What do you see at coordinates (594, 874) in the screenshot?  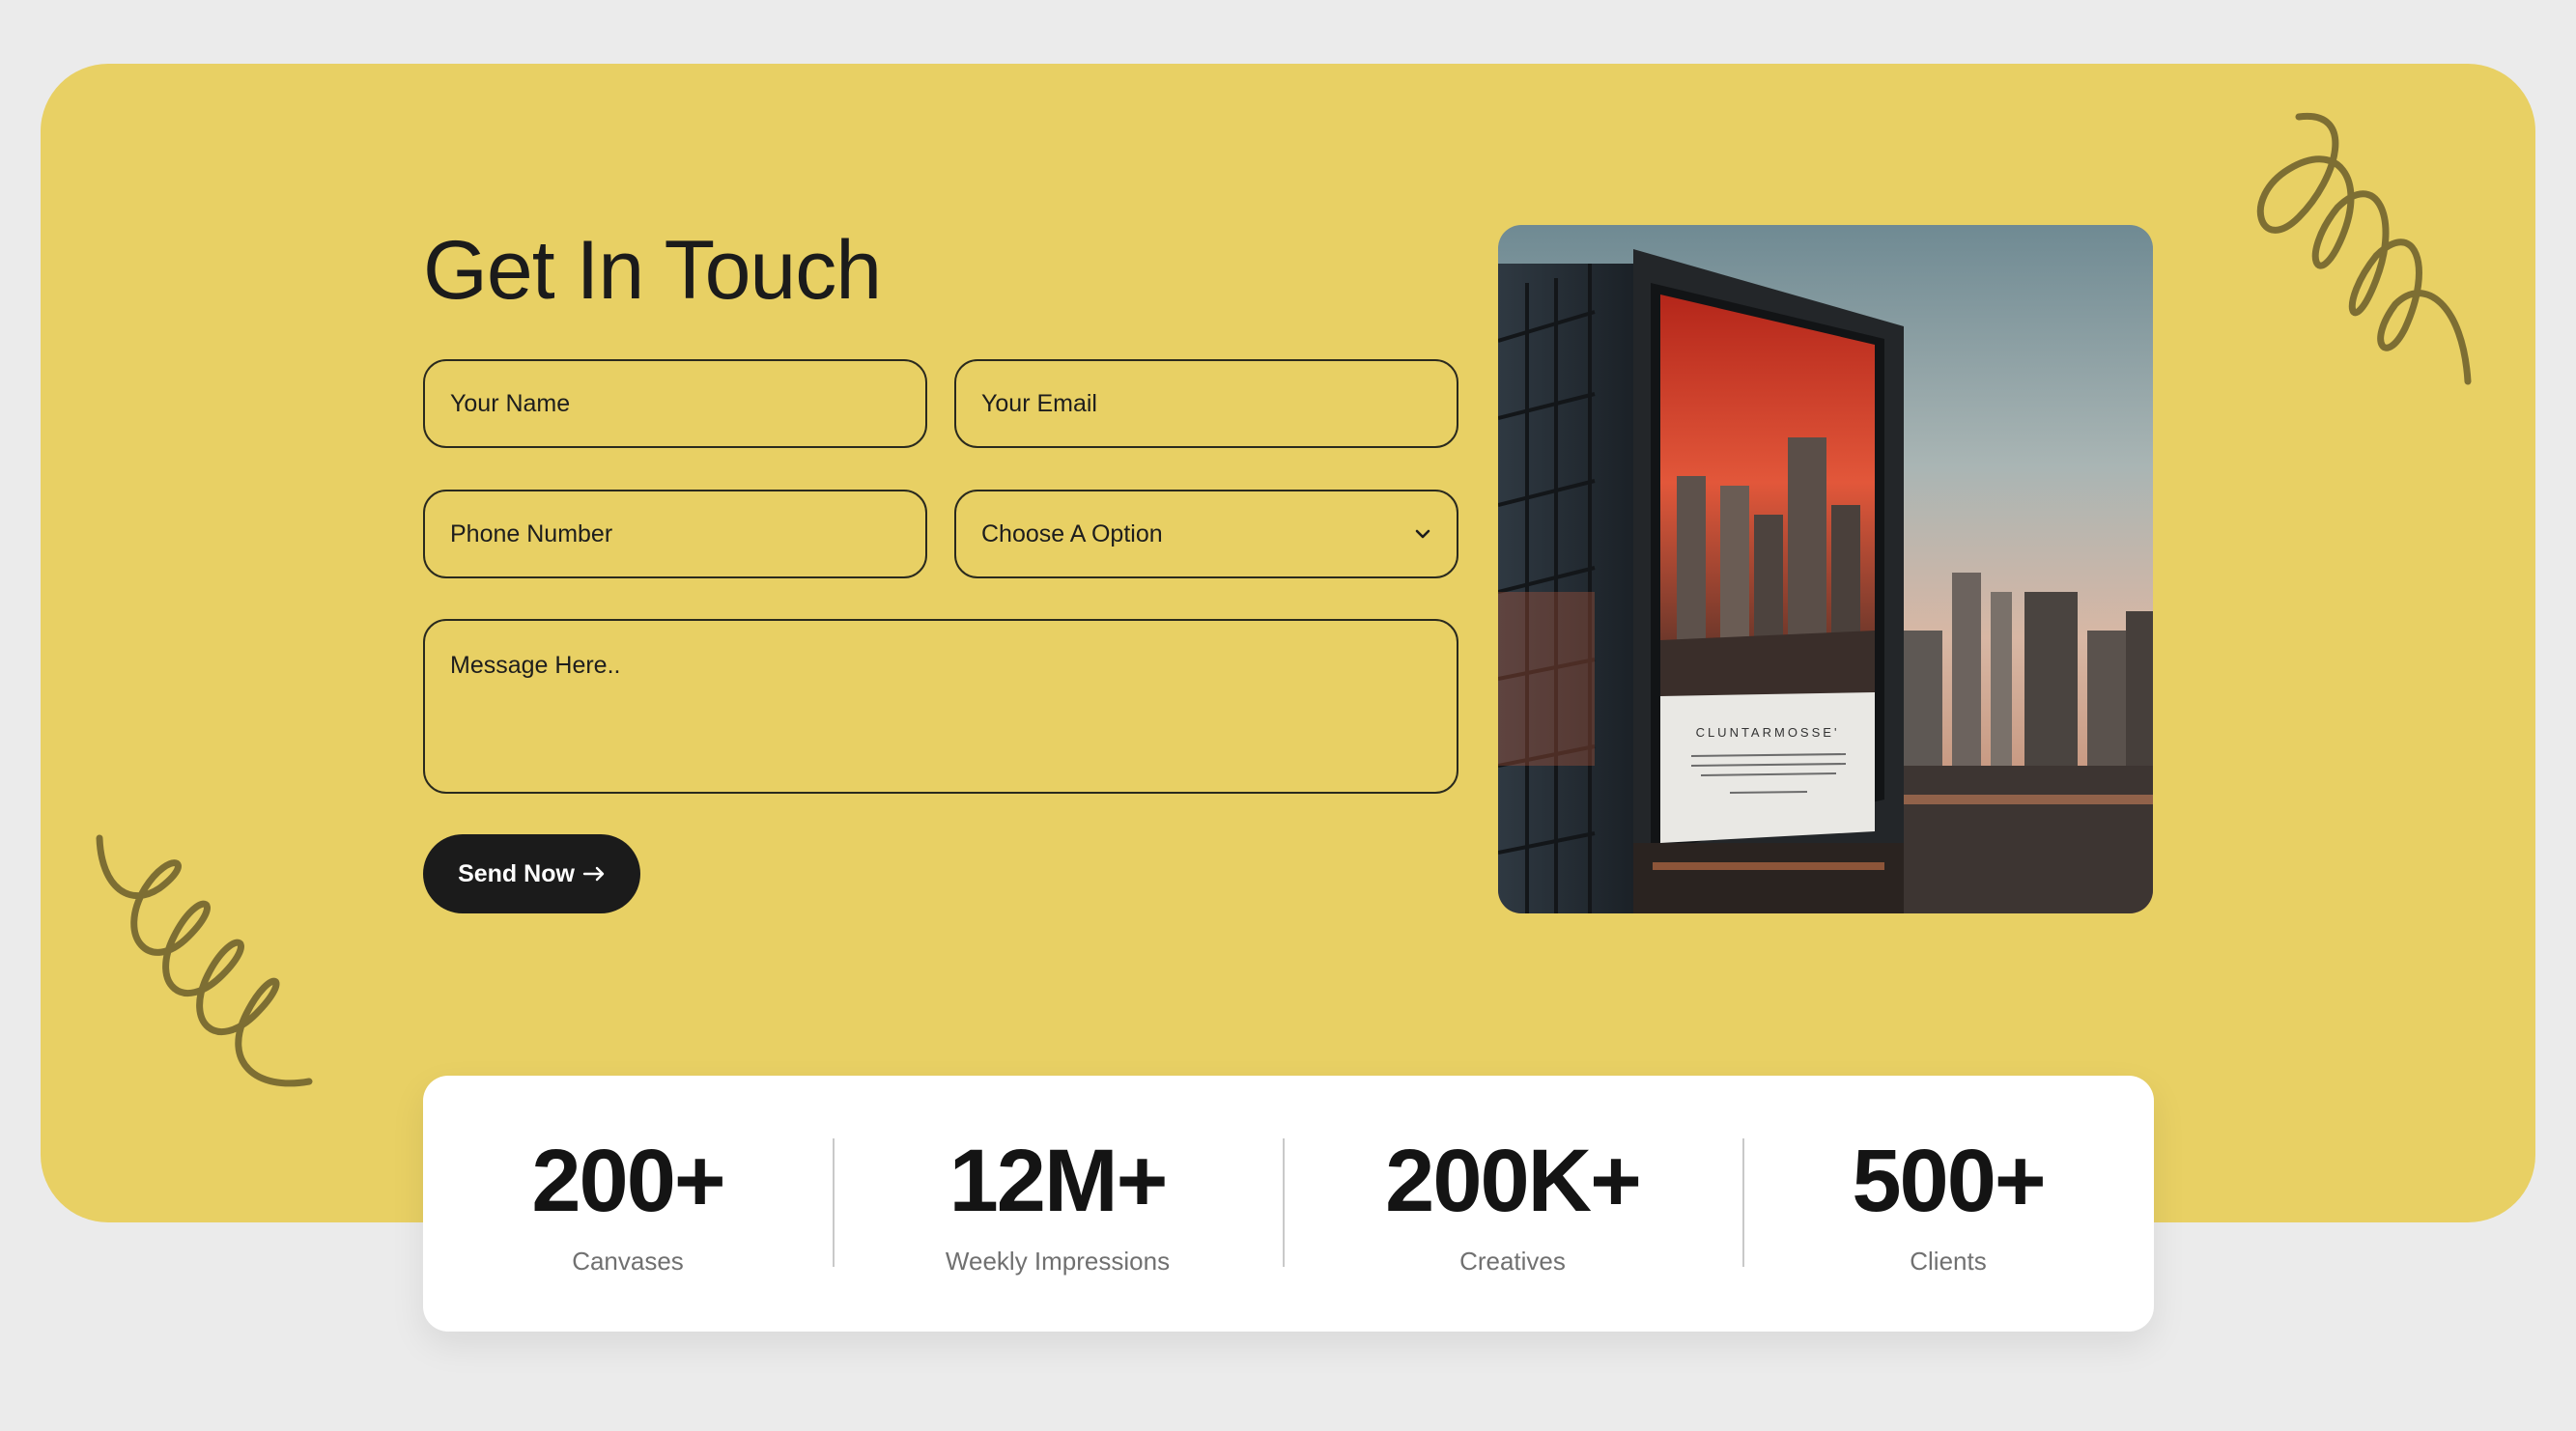 I see `arrow-right-icon` at bounding box center [594, 874].